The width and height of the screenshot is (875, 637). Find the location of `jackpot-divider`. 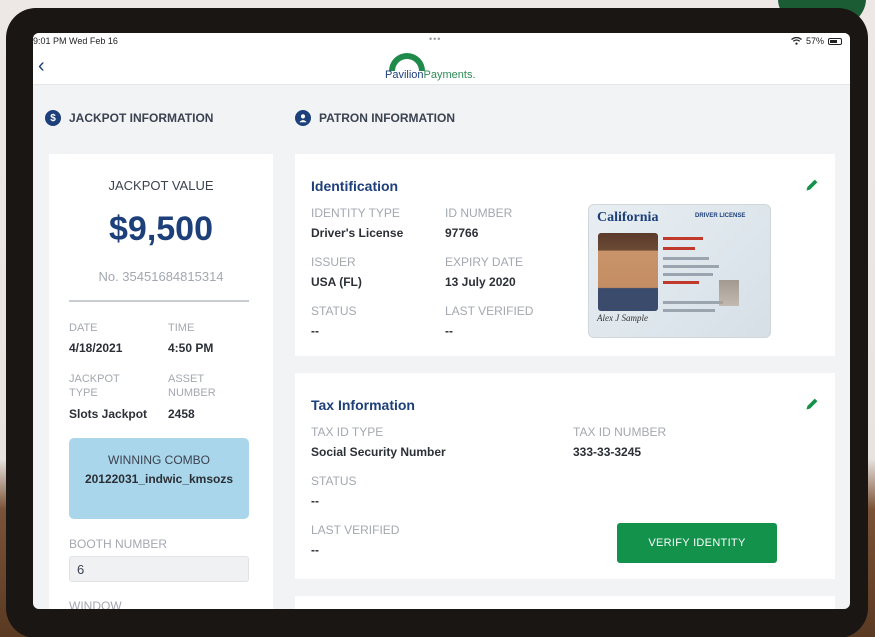

jackpot-divider is located at coordinates (159, 301).